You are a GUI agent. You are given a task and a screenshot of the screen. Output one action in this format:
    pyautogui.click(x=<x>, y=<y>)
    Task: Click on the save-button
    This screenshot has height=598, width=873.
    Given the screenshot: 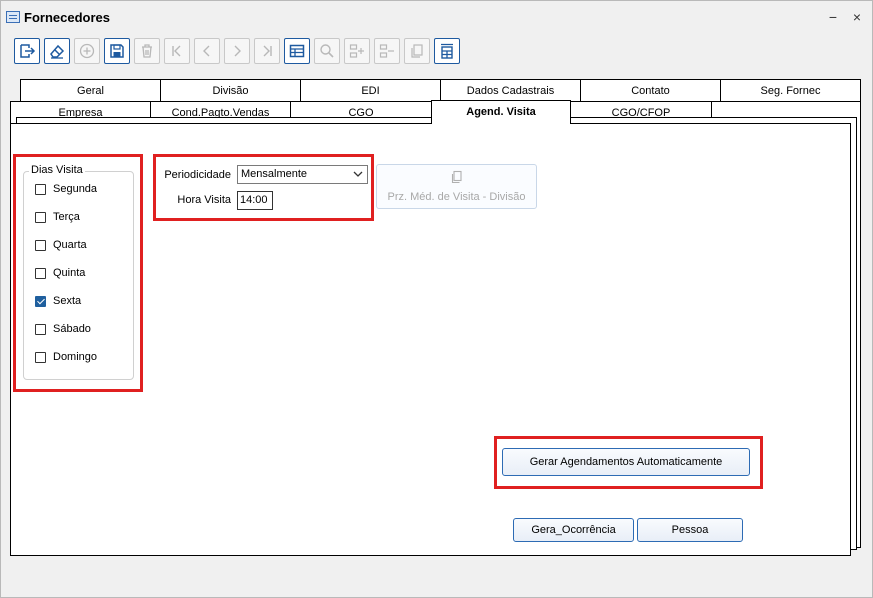 What is the action you would take?
    pyautogui.click(x=117, y=51)
    